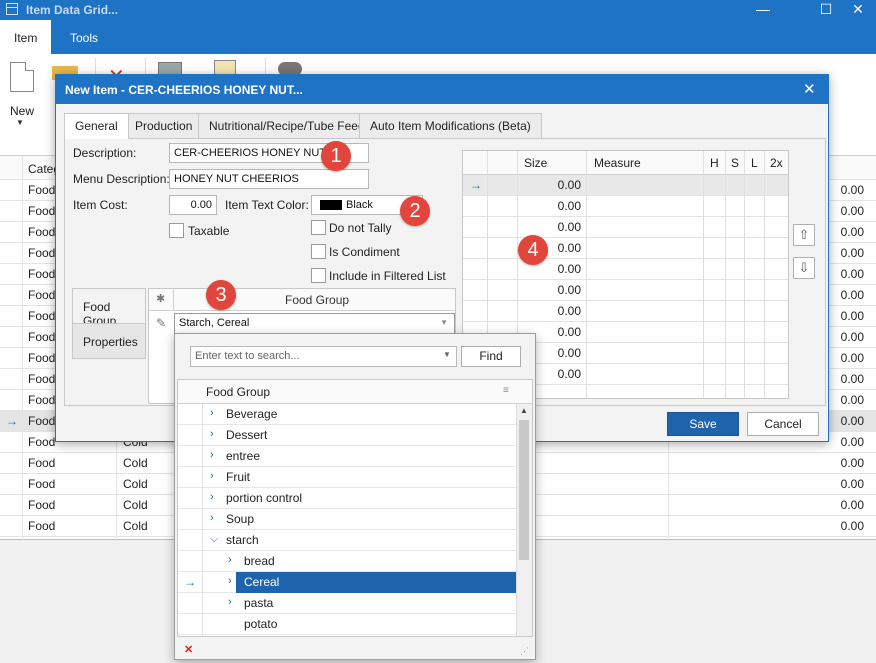 This screenshot has height=663, width=876. What do you see at coordinates (109, 308) in the screenshot?
I see `lefttab-food-group: Food Group` at bounding box center [109, 308].